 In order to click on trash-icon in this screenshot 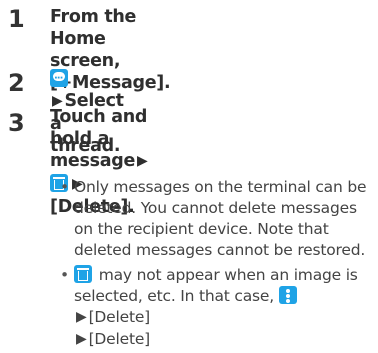, I will do `click(83, 274)`.